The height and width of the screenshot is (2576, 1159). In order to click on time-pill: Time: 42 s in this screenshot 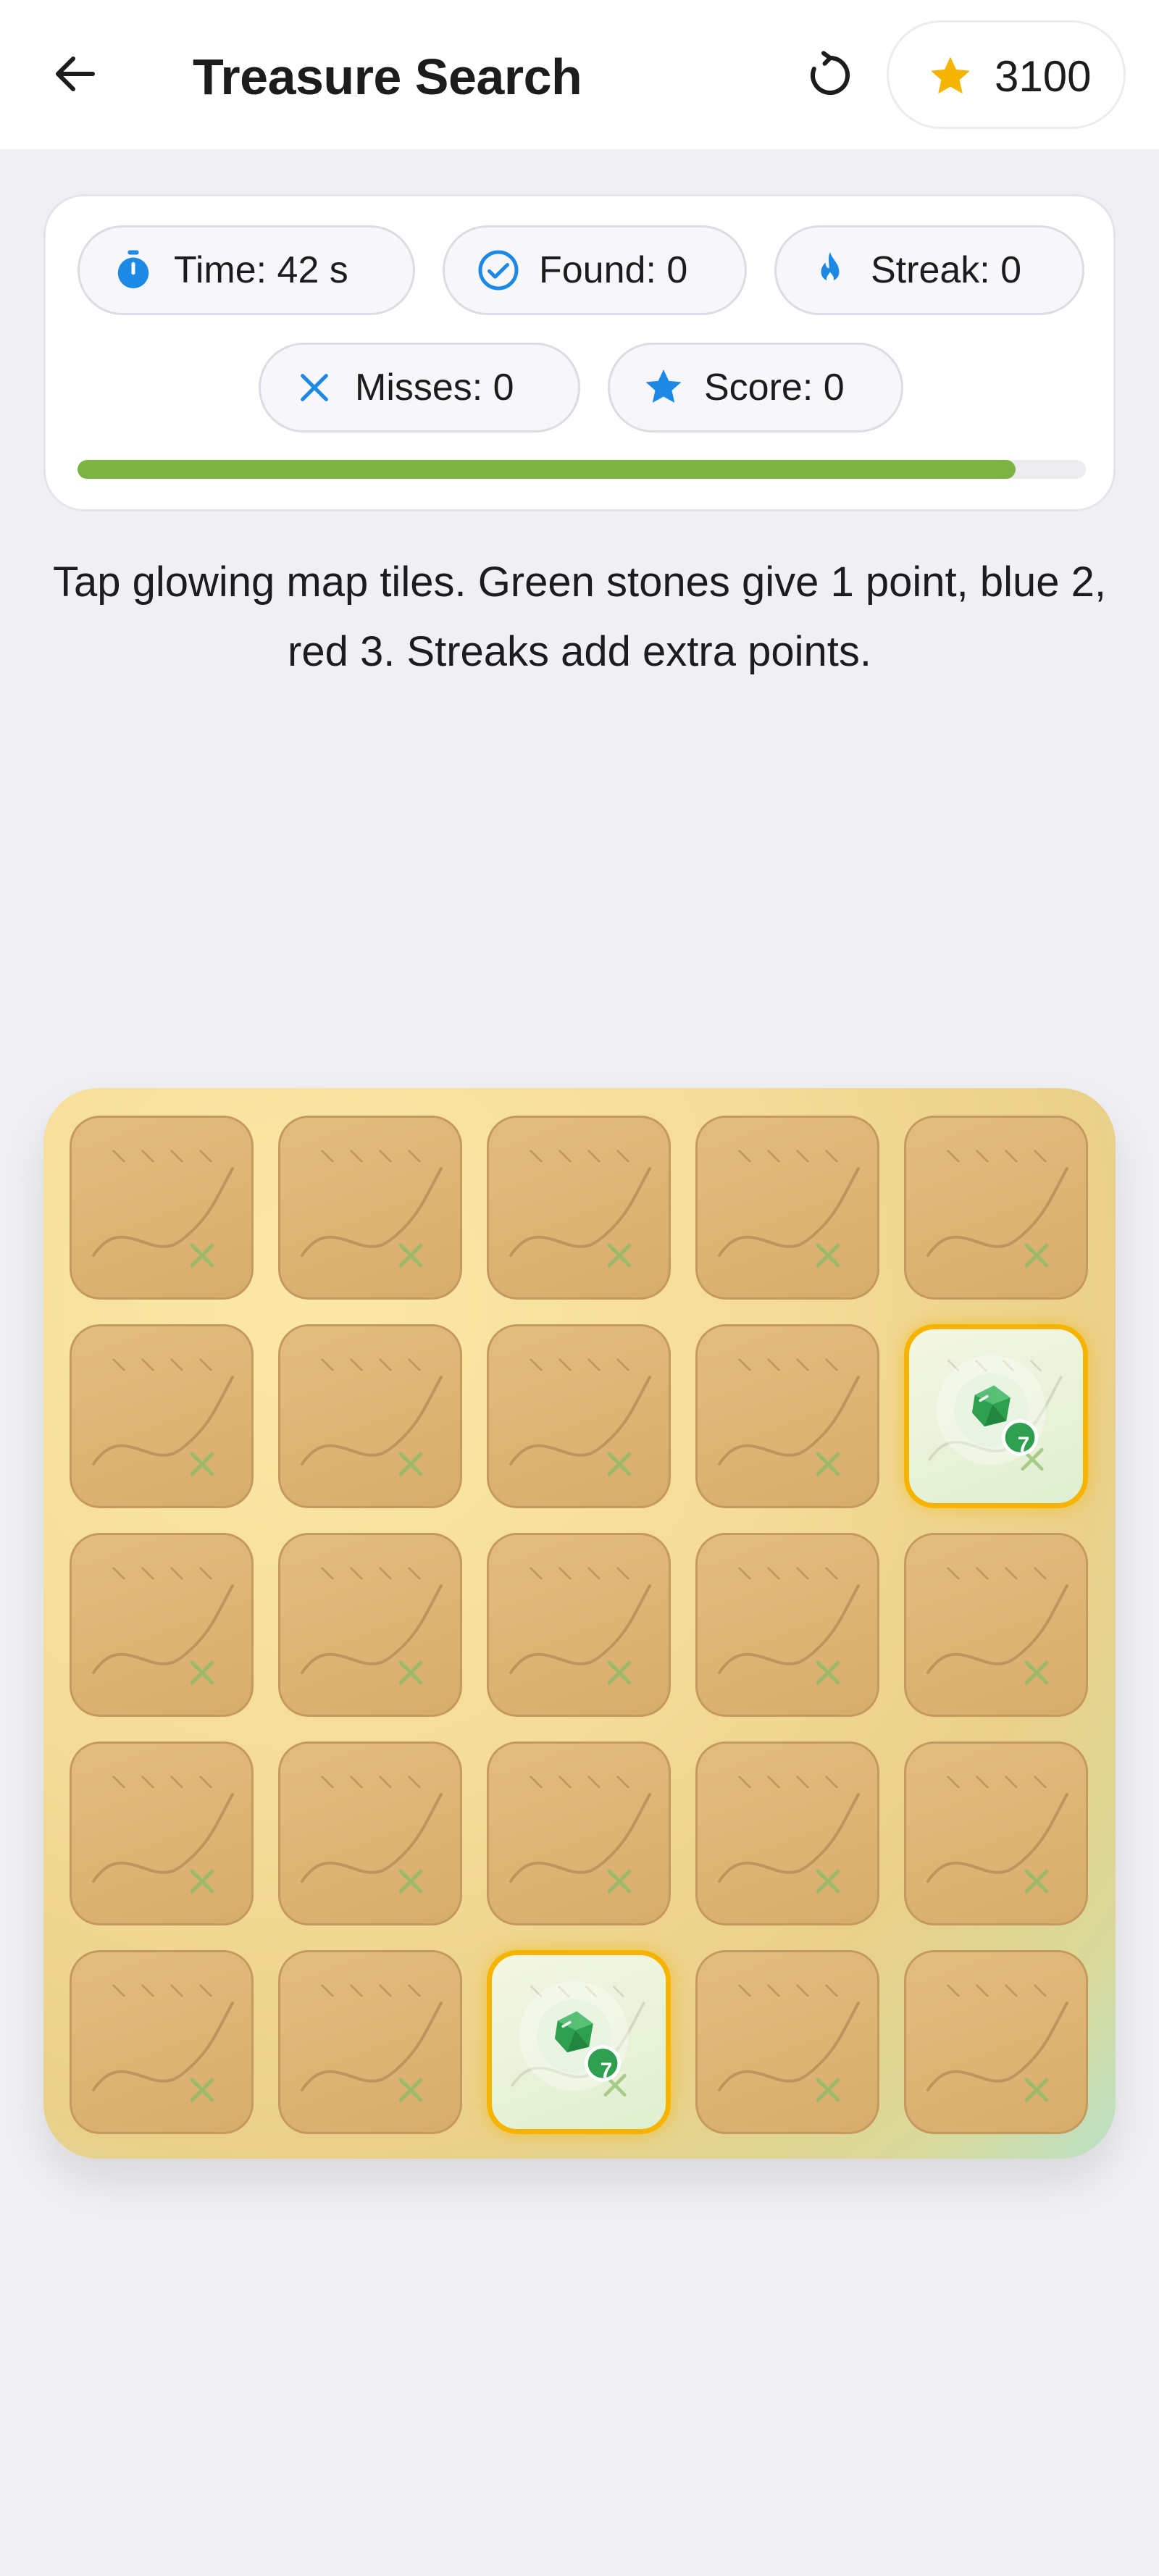, I will do `click(246, 270)`.